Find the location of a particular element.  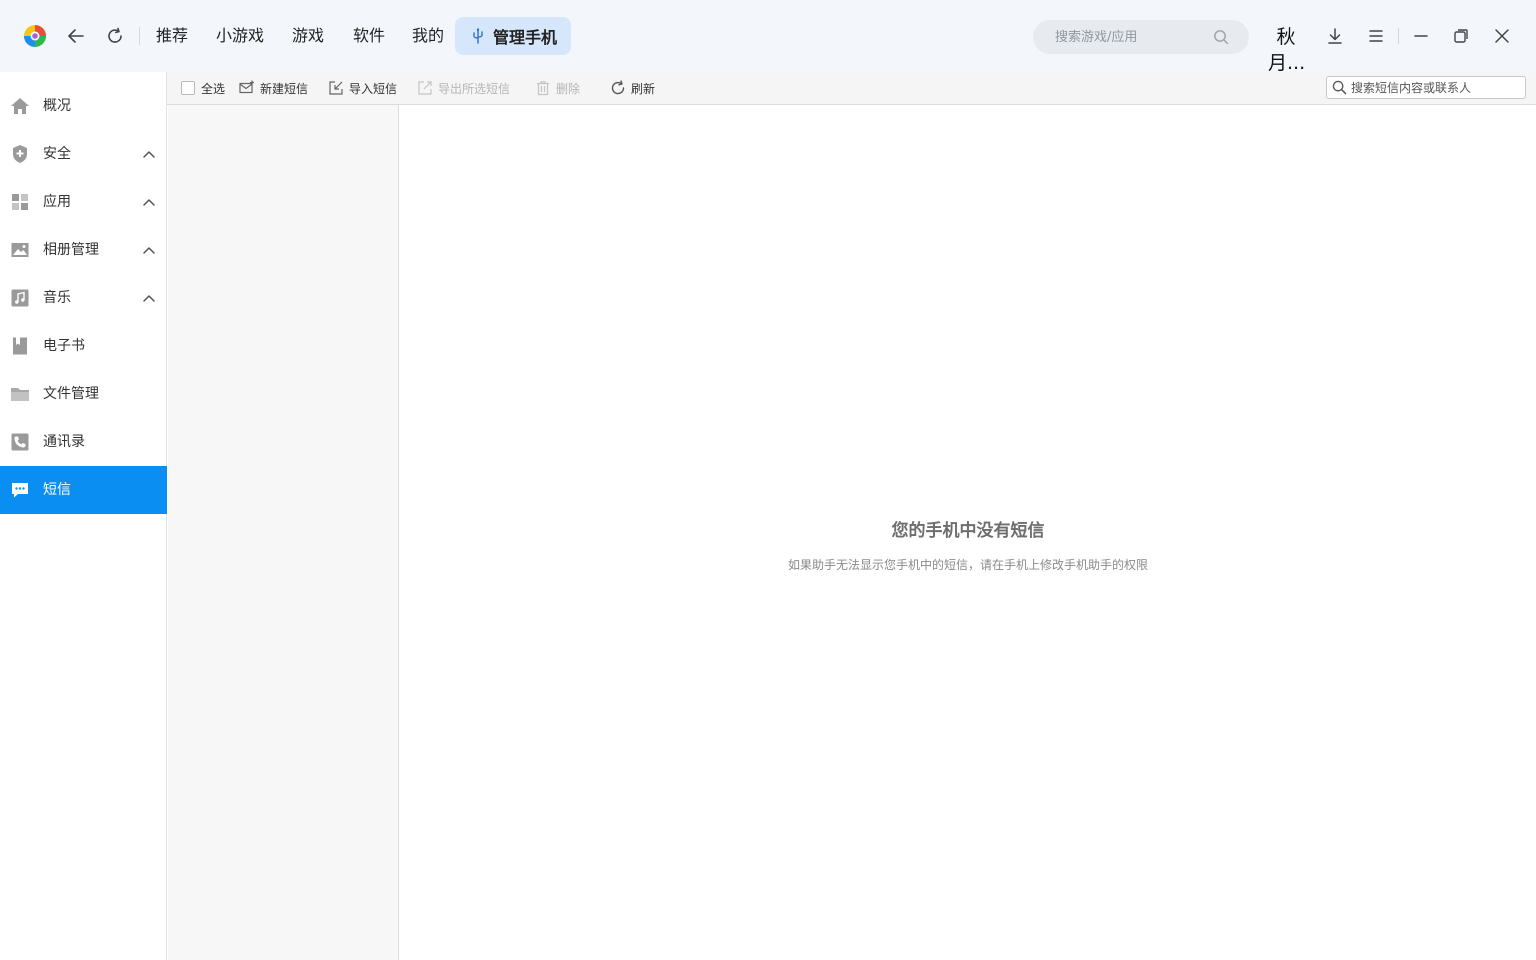

refresh-label: 刷新 is located at coordinates (643, 88).